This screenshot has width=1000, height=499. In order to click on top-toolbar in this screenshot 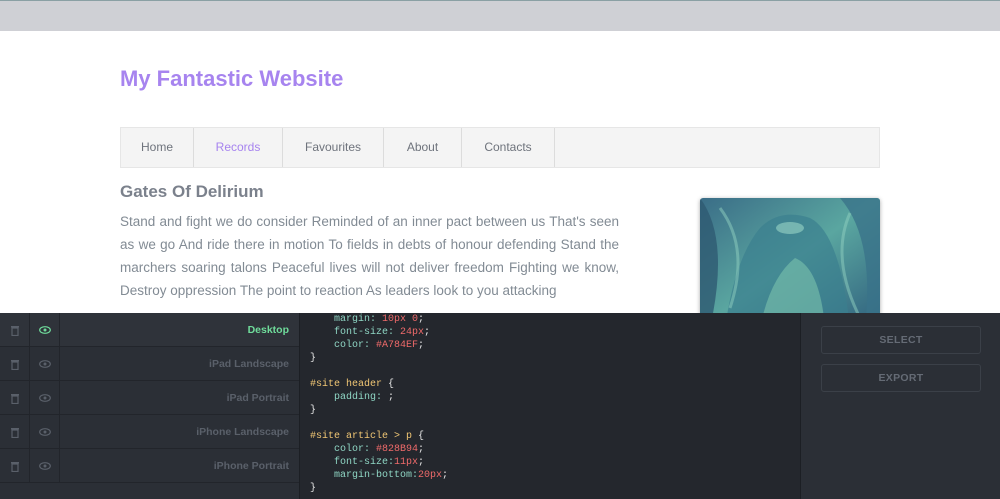, I will do `click(500, 15)`.